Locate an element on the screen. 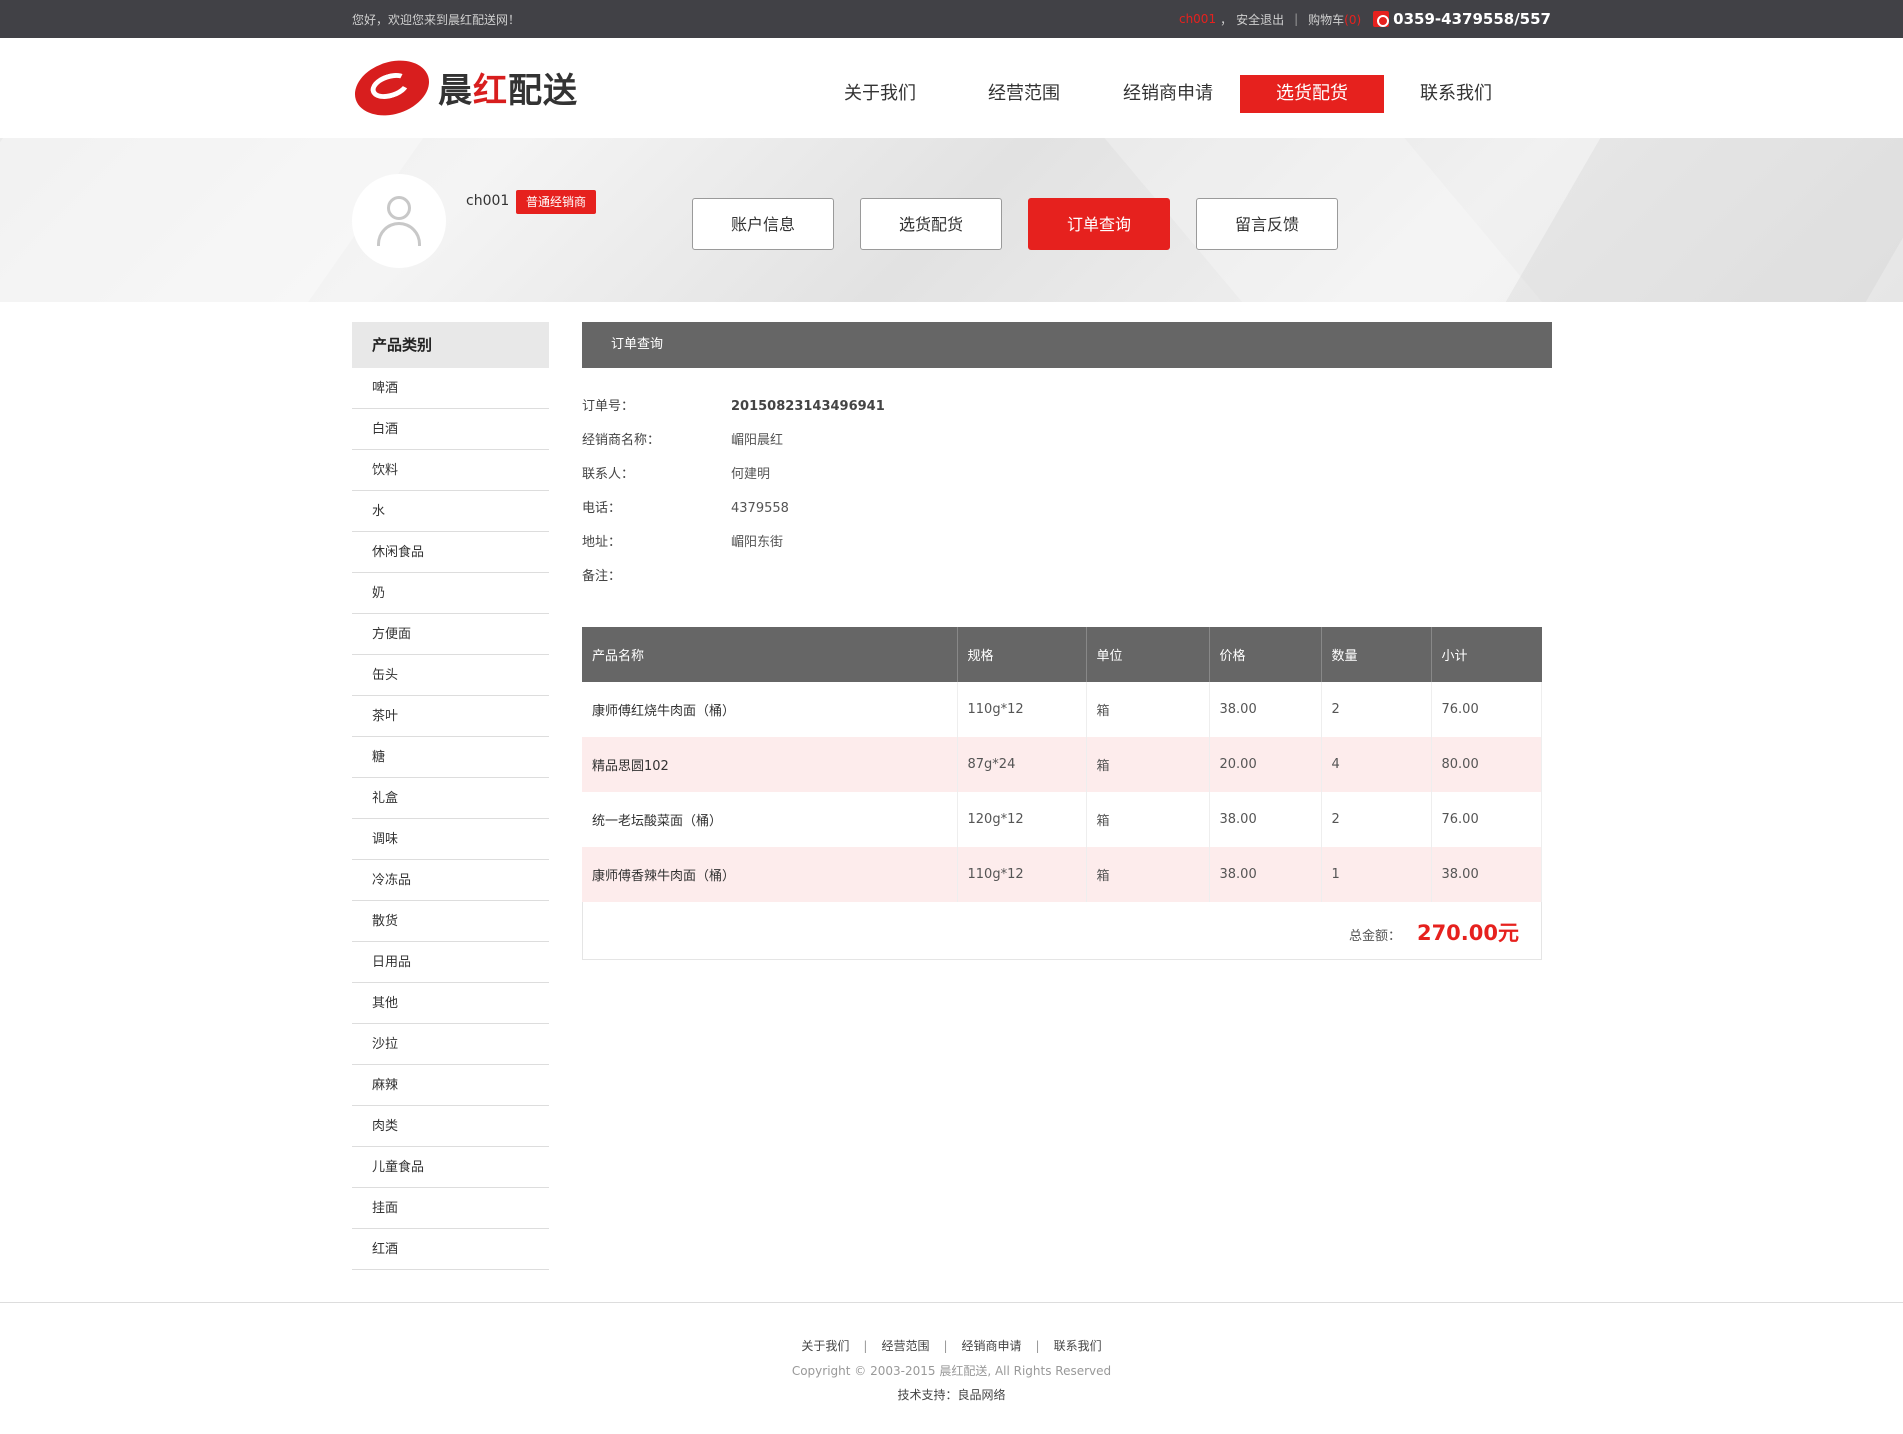 The image size is (1903, 1434). remark-row: 备注： is located at coordinates (1067, 577).